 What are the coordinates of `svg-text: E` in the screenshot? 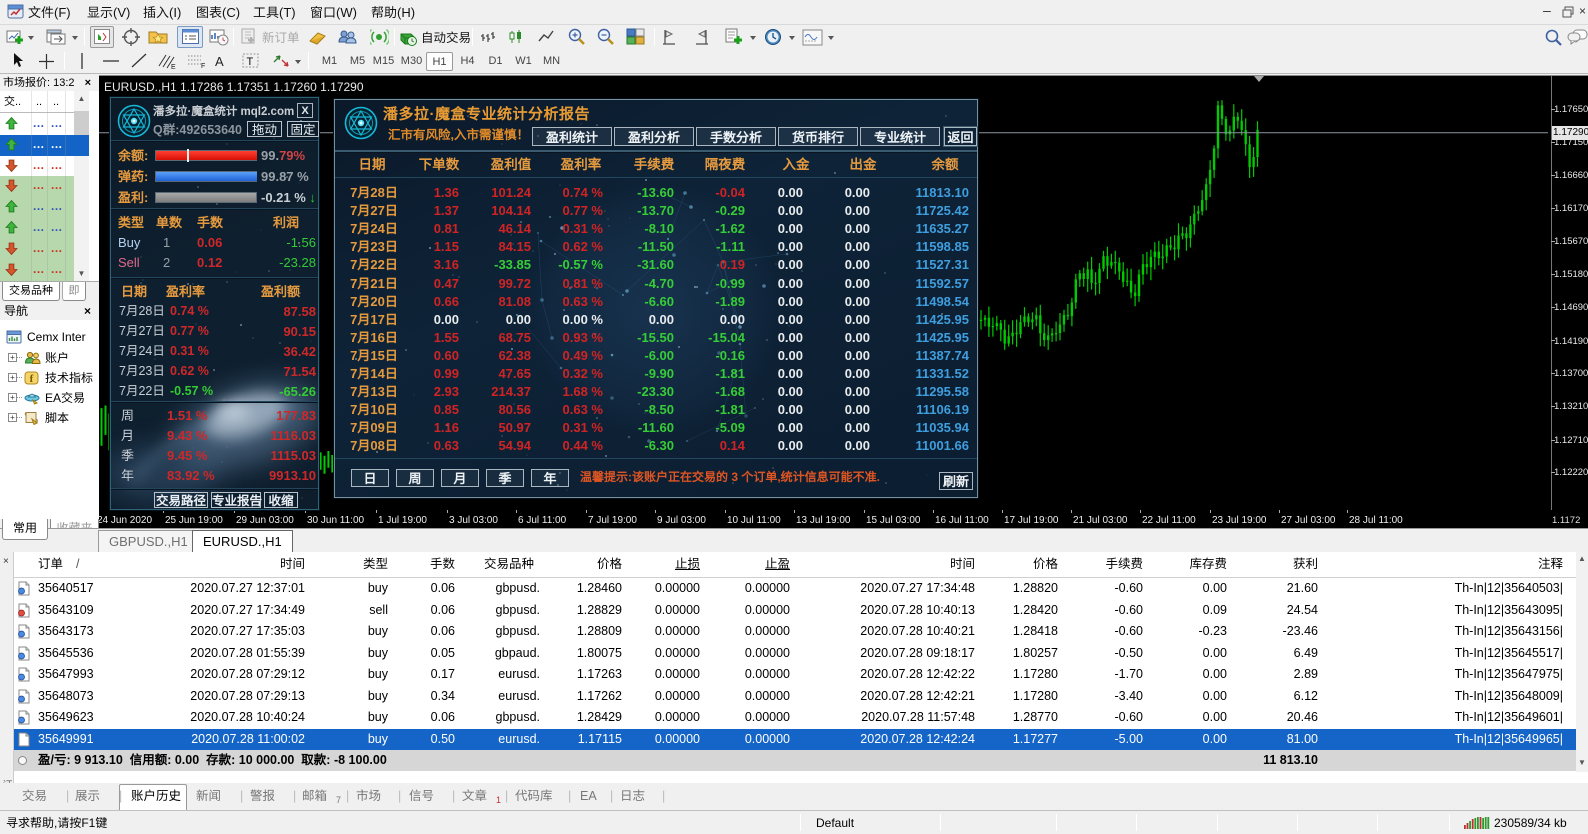 It's located at (173, 67).